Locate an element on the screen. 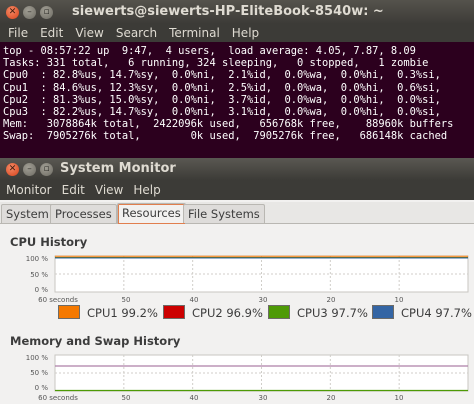  memory-history-graph: 100 % 50 % 0 % 60 seconds 50 40 30 20 10 is located at coordinates (247, 378).